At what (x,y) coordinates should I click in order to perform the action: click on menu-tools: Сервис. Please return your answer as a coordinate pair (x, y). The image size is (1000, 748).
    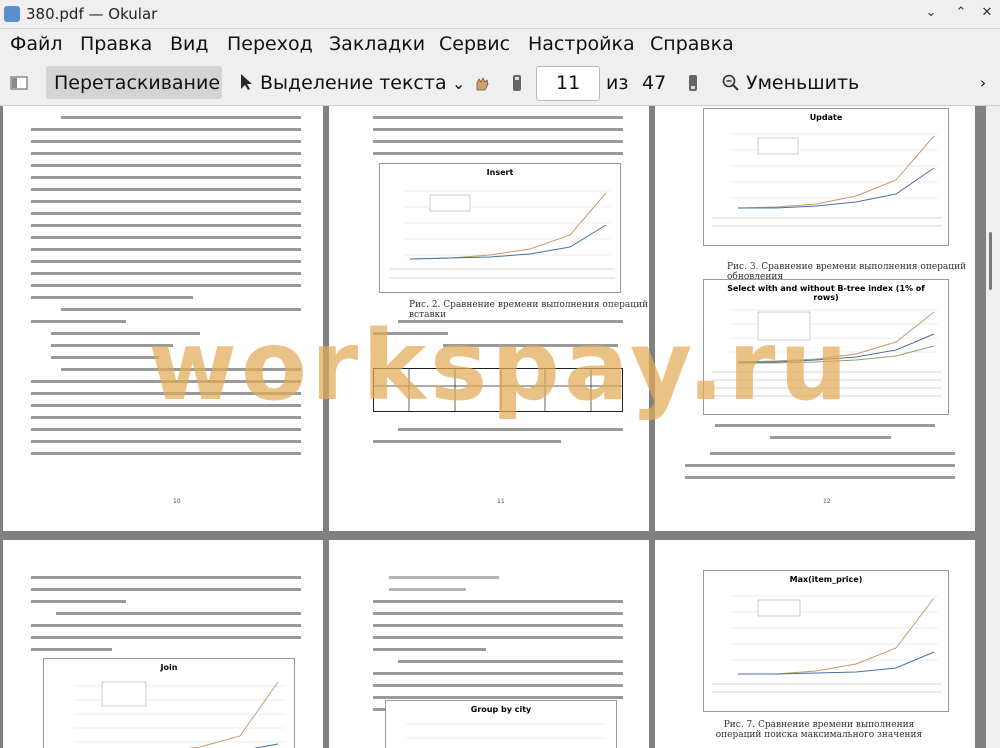
    Looking at the image, I should click on (474, 44).